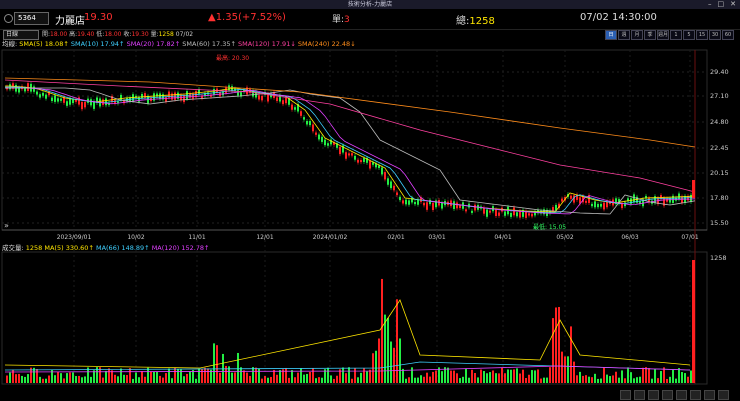  I want to click on zoom-out-icon, so click(653, 395).